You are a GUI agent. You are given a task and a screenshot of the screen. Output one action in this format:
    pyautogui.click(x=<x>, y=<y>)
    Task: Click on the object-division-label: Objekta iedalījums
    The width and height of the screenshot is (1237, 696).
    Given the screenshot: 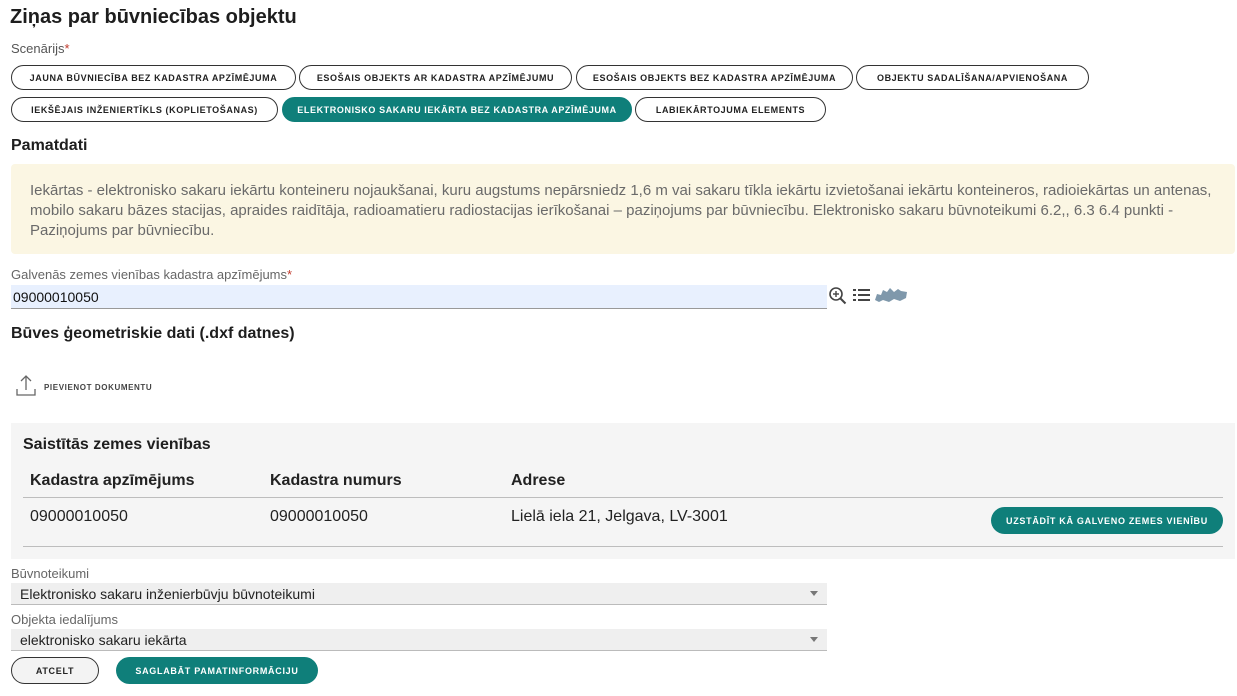 What is the action you would take?
    pyautogui.click(x=64, y=619)
    